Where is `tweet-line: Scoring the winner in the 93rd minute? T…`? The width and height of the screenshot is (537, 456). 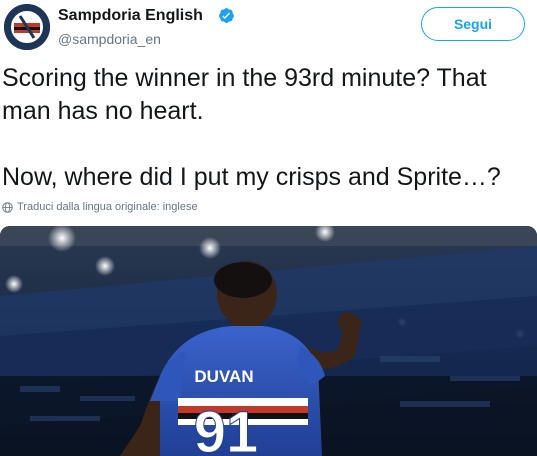
tweet-line: Scoring the winner in the 93rd minute? T… is located at coordinates (244, 78).